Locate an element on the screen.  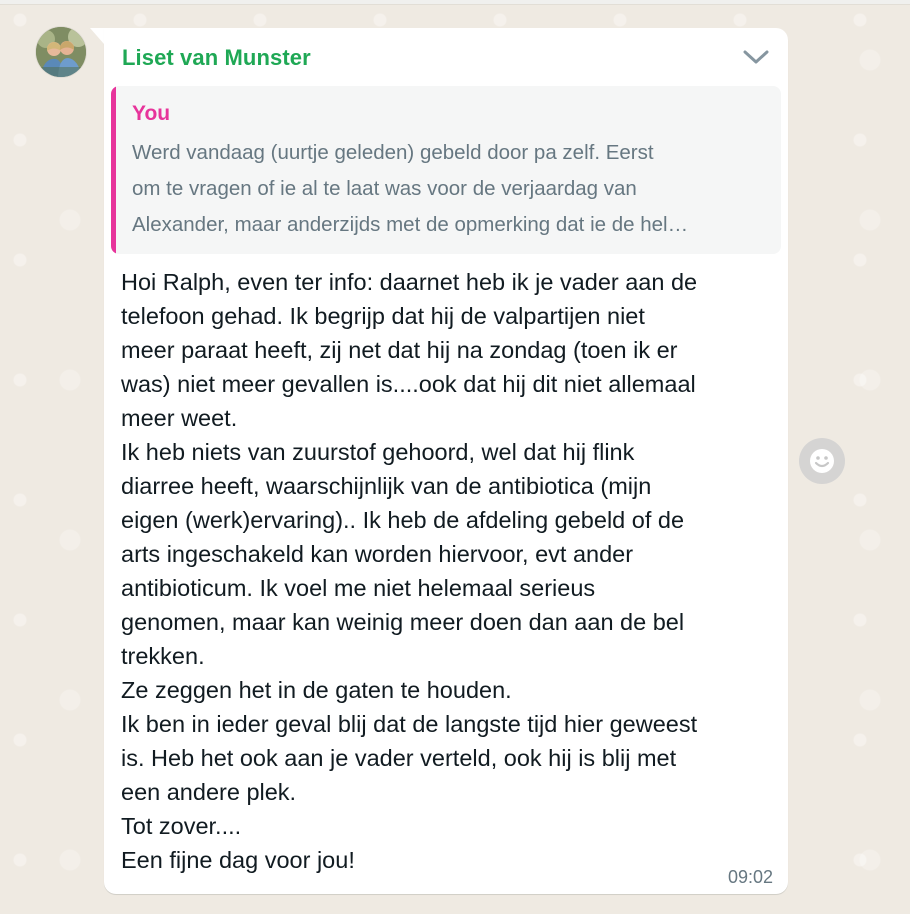
smiley-icon is located at coordinates (822, 461).